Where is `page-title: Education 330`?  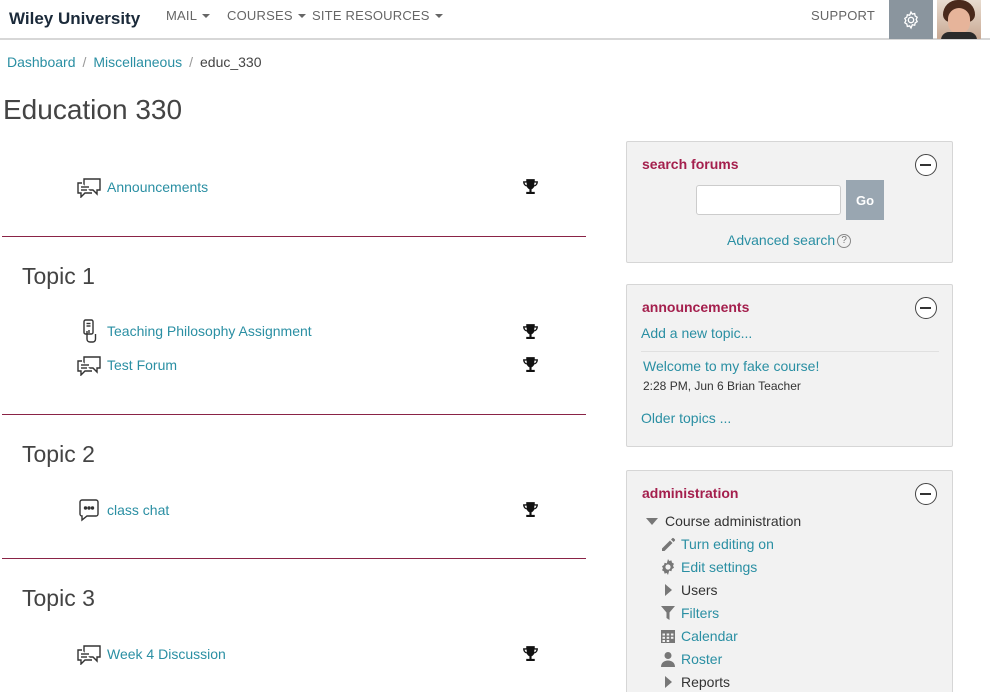
page-title: Education 330 is located at coordinates (93, 109).